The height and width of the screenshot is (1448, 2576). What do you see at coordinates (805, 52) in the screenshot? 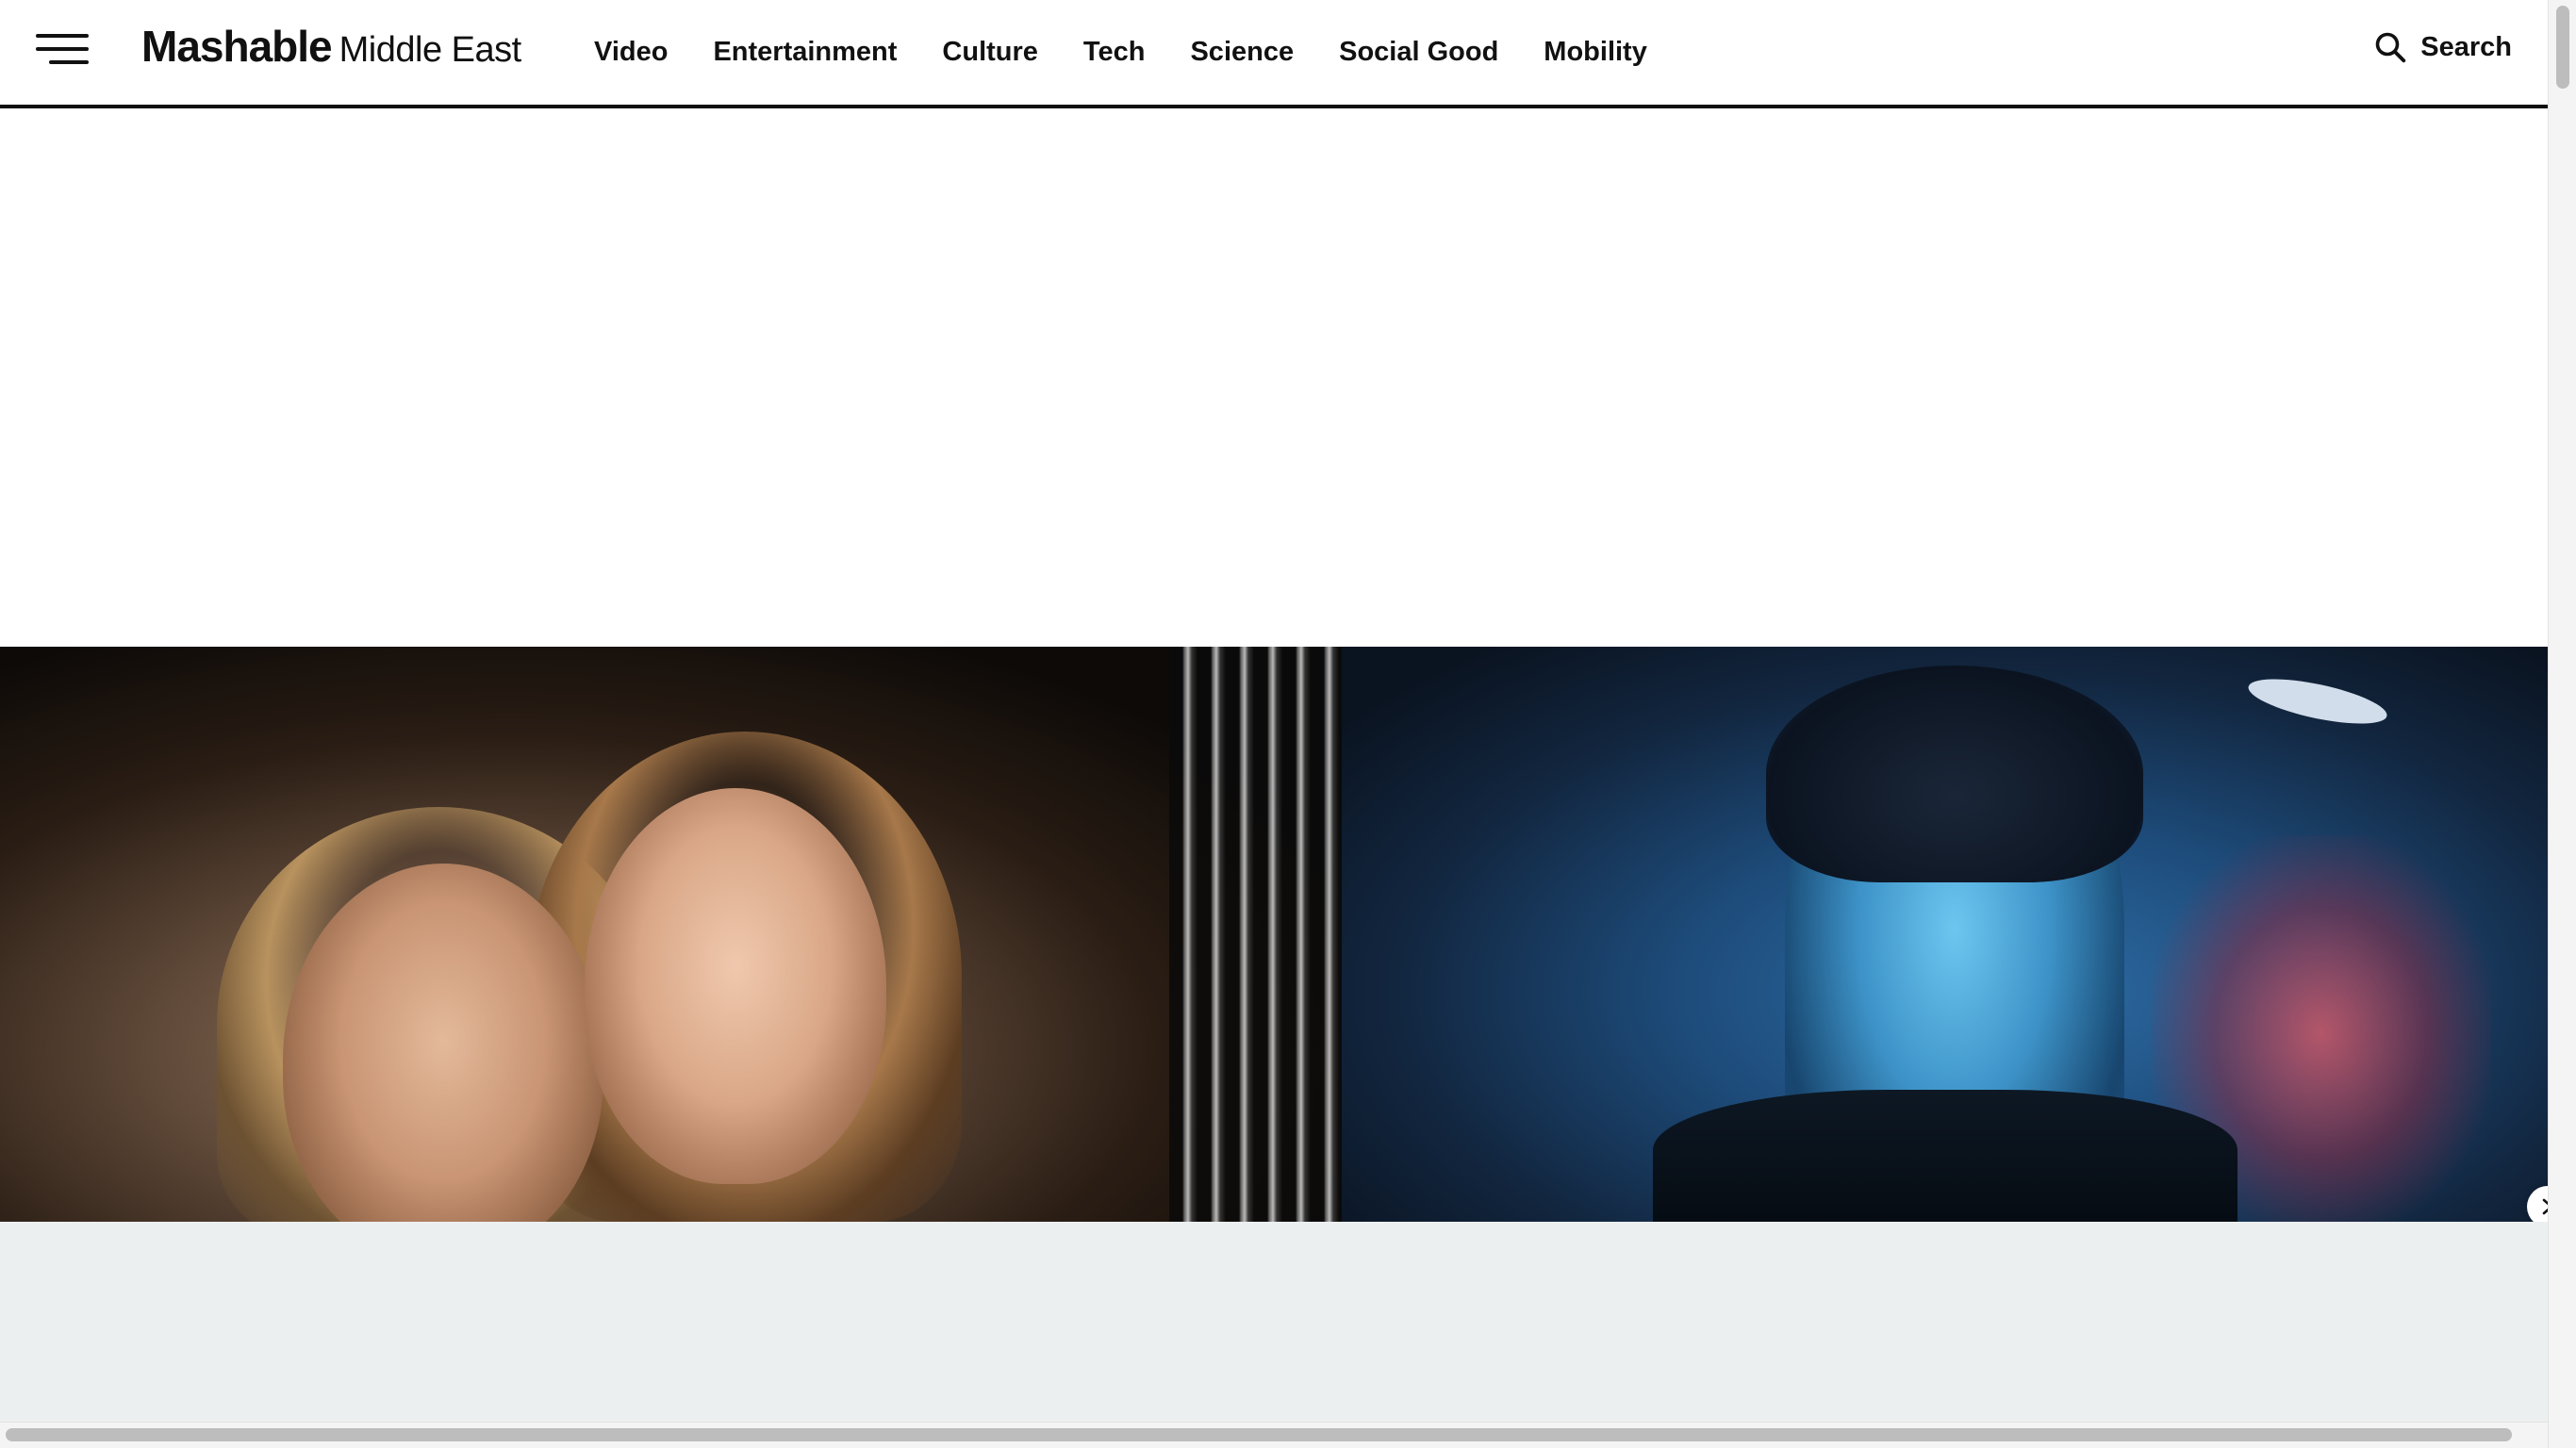
I see `nav-item-entertainment: Entertainment` at bounding box center [805, 52].